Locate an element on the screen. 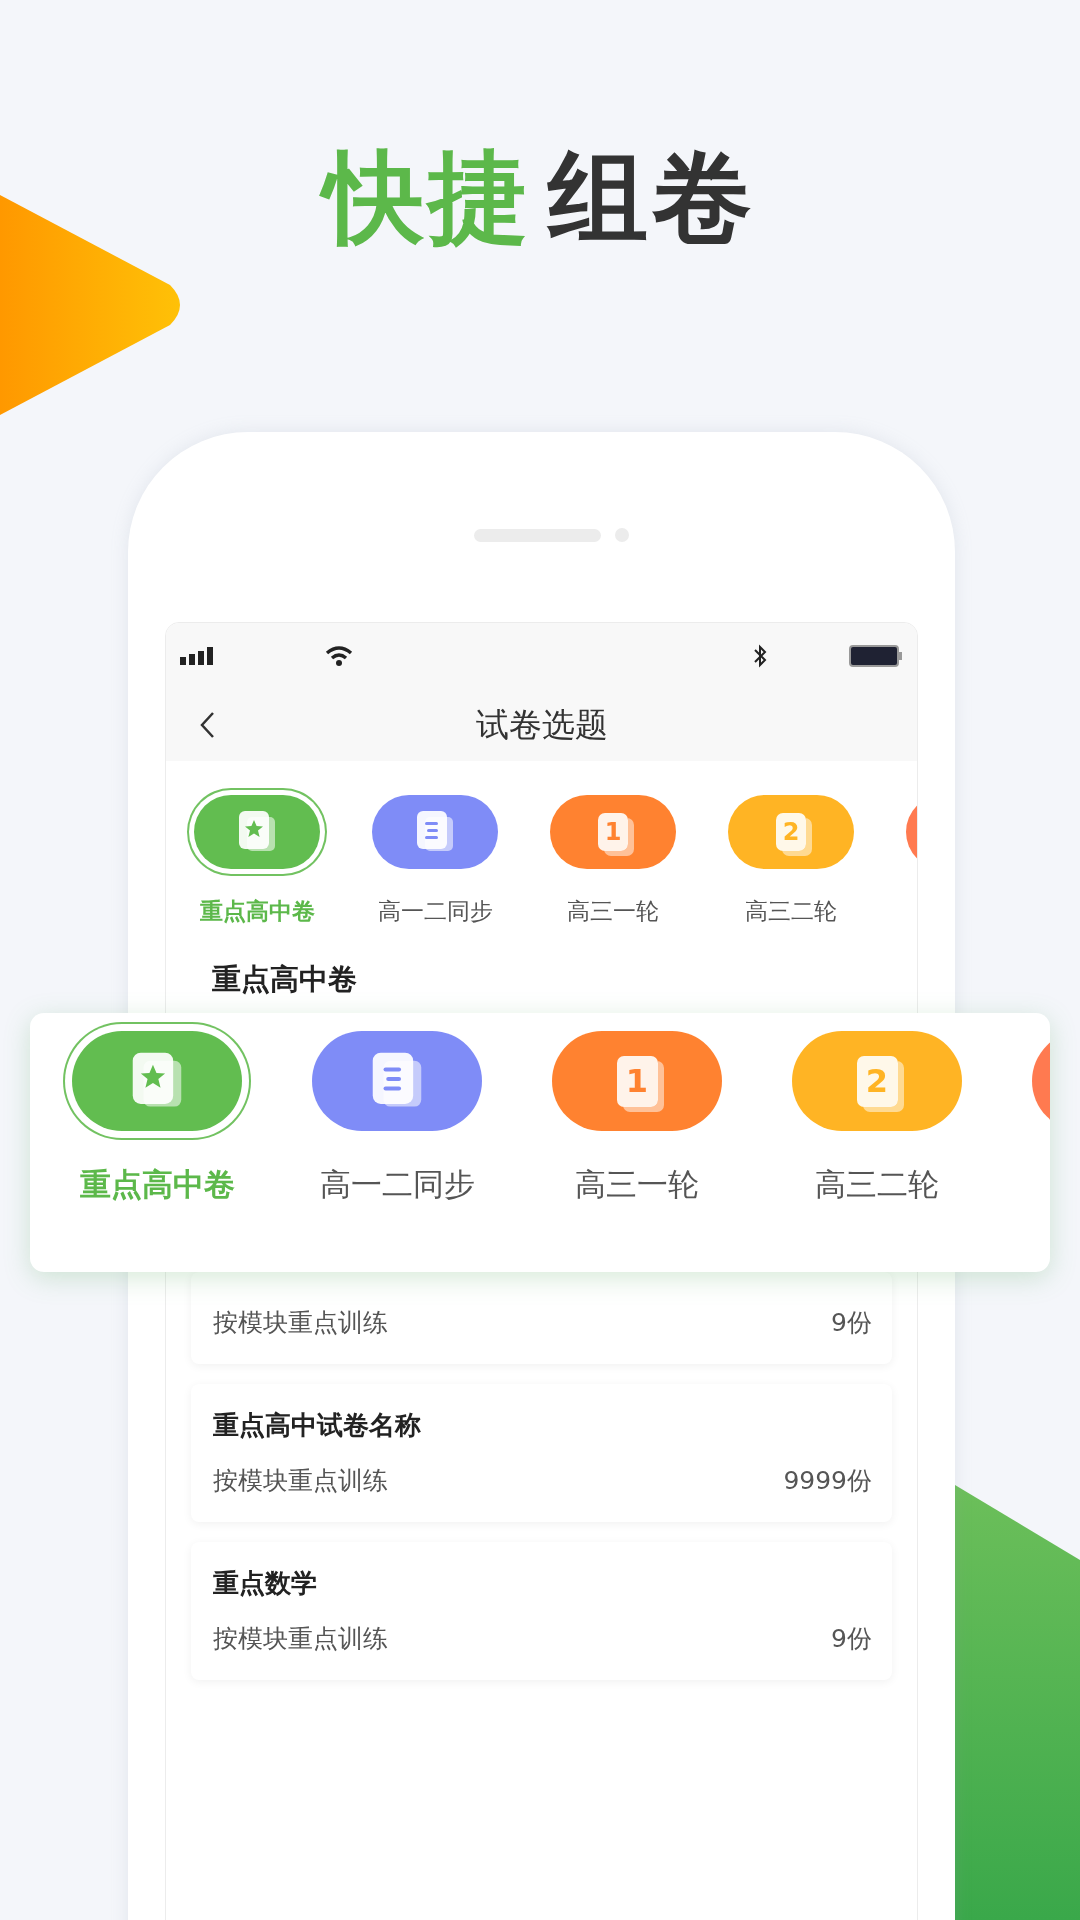  battery-icon is located at coordinates (876, 656).